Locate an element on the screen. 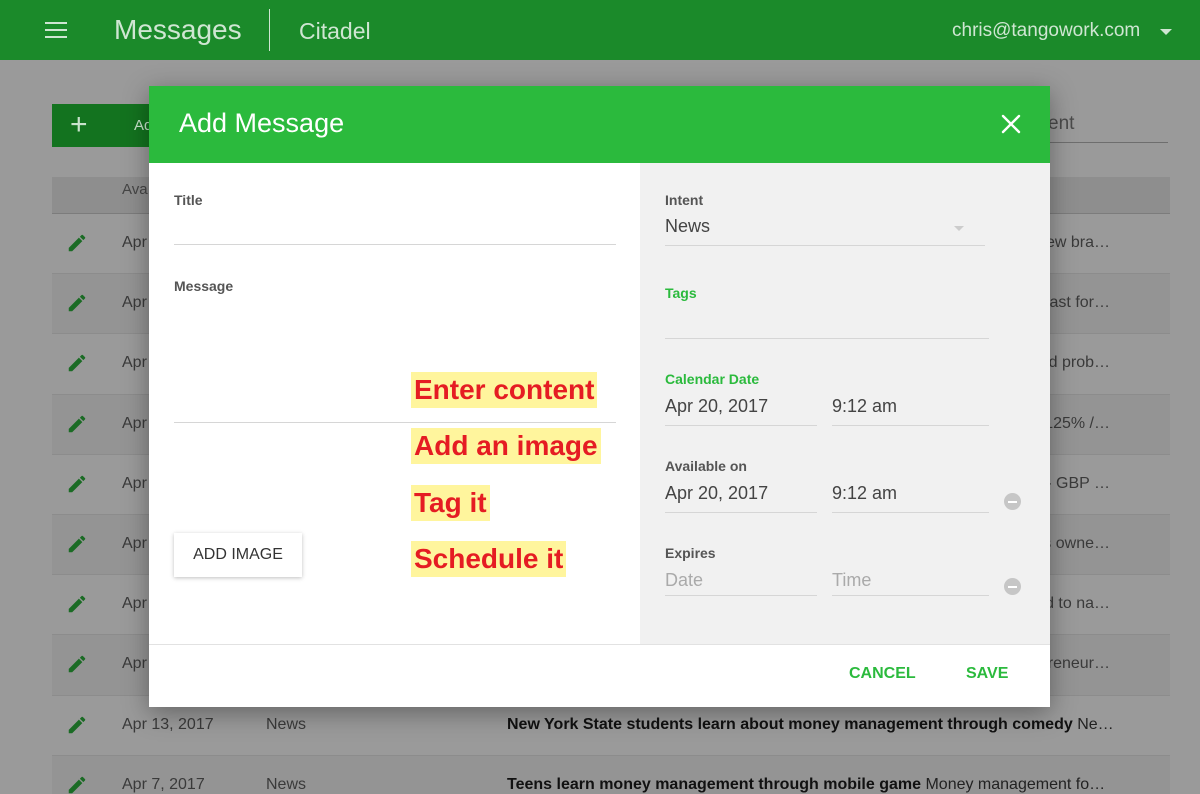  intent-select: News is located at coordinates (825, 231).